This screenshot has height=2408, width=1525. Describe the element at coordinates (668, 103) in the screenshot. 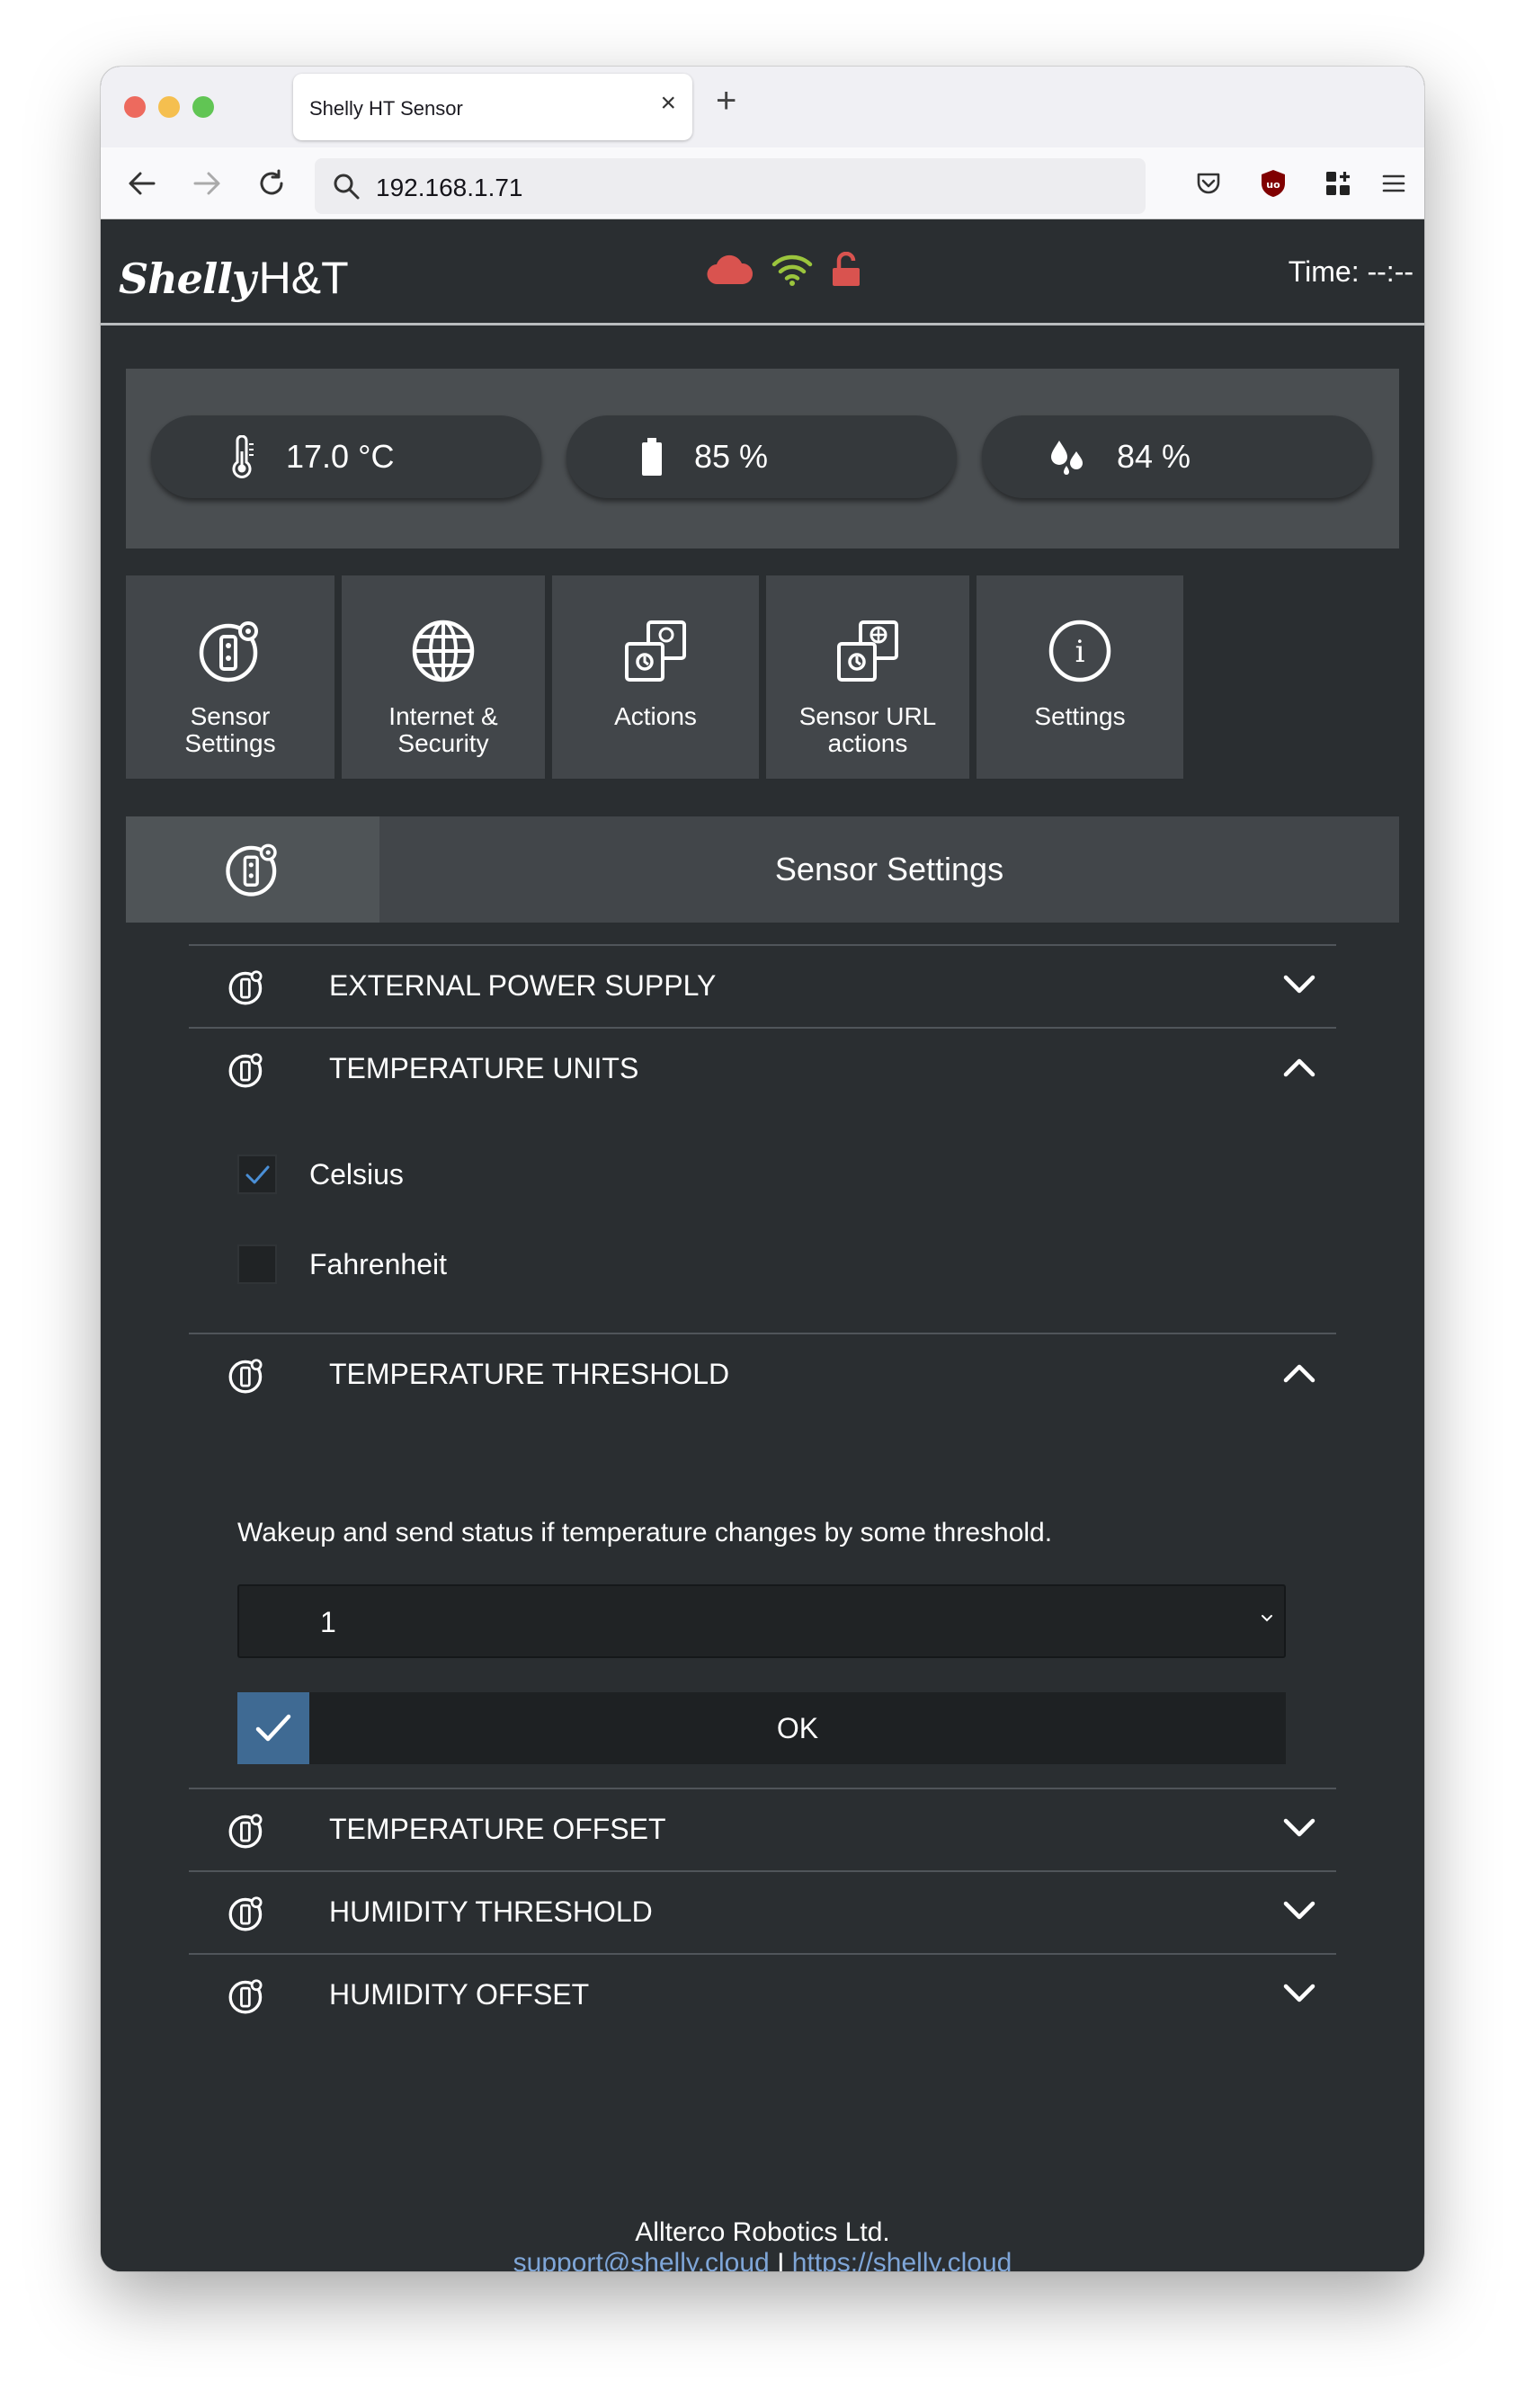

I see `tab-close-icon: ×` at that location.